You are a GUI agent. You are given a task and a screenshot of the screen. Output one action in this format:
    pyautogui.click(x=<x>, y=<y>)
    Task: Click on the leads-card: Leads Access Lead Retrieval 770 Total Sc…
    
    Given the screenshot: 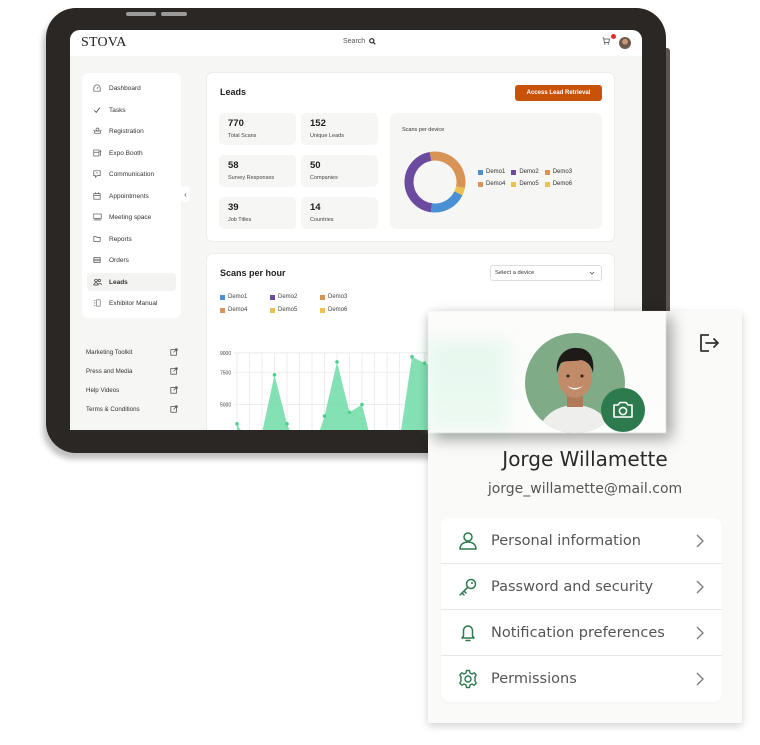 What is the action you would take?
    pyautogui.click(x=410, y=157)
    